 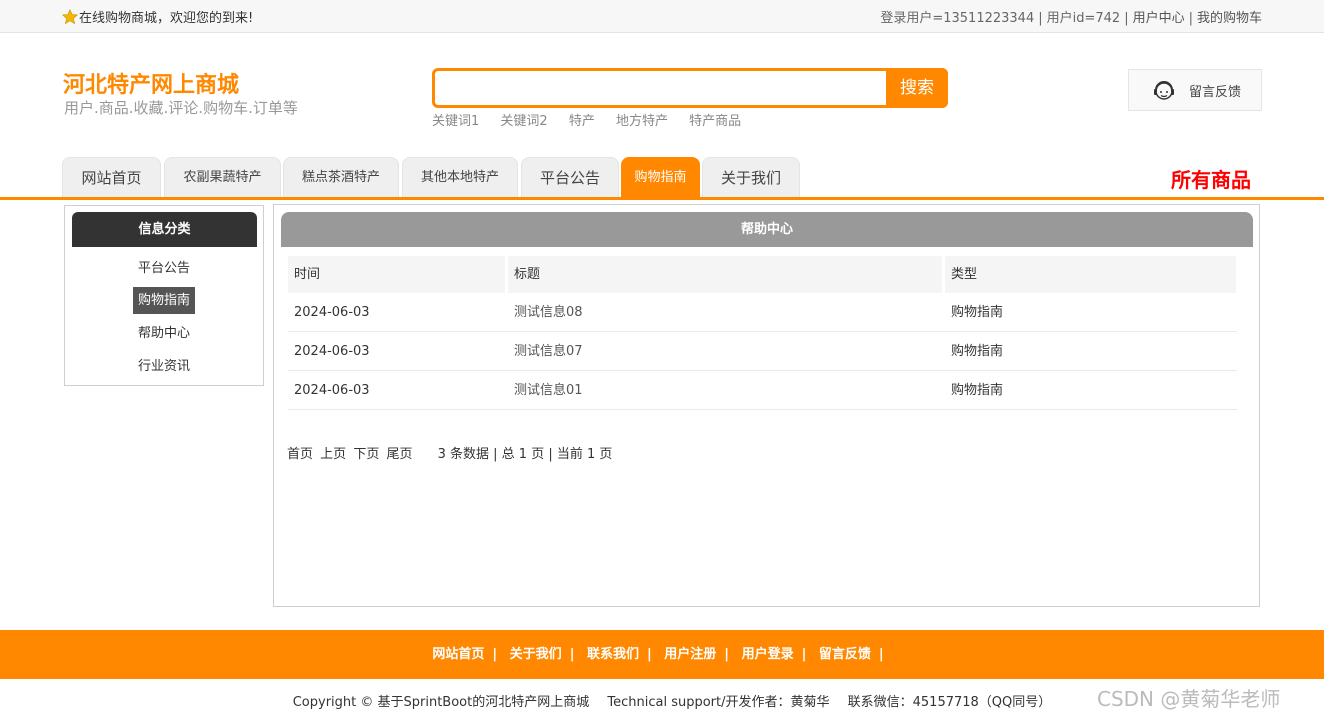 I want to click on table-row: 2024-06-03 测试信息07 购物指南, so click(x=762, y=351).